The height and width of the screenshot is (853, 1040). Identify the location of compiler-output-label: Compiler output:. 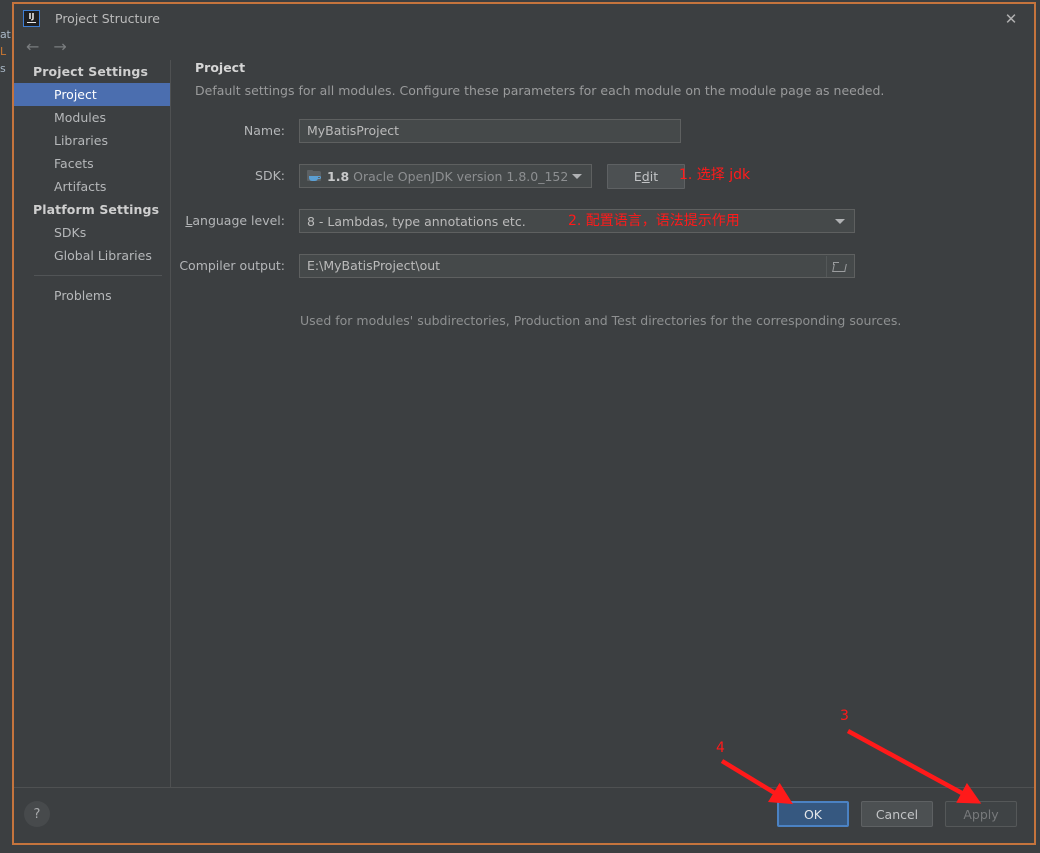
(232, 265).